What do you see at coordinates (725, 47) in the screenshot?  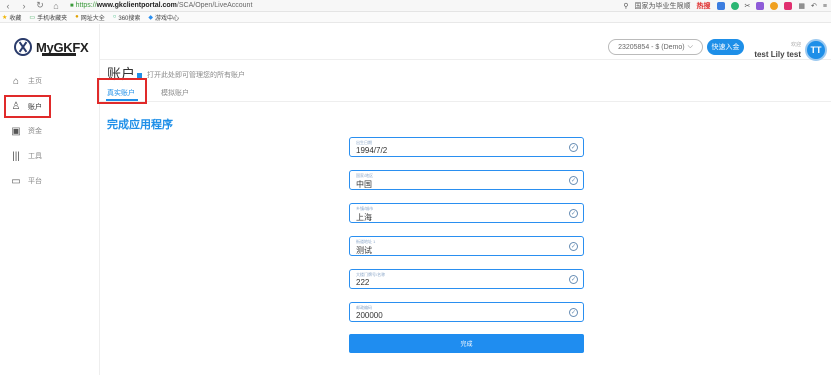 I see `quick-deposit-button: 快速入金` at bounding box center [725, 47].